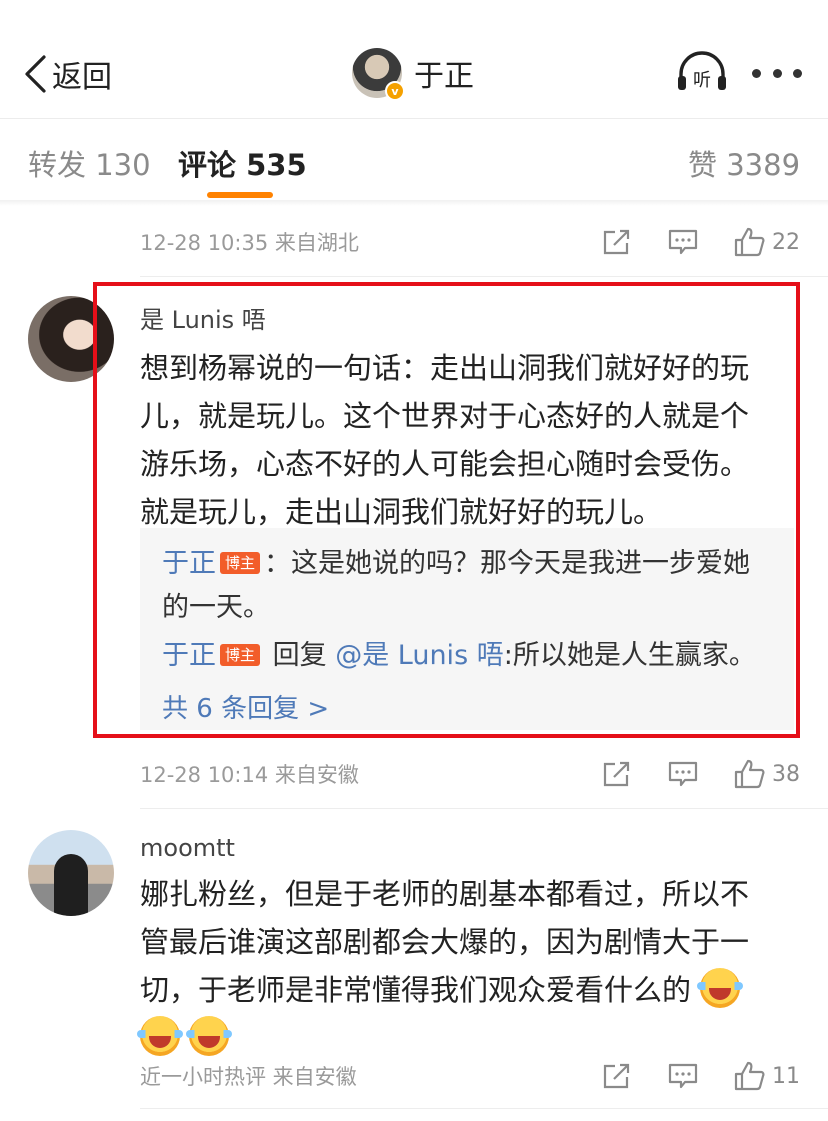  Describe the element at coordinates (463, 1038) in the screenshot. I see `comment-line` at that location.